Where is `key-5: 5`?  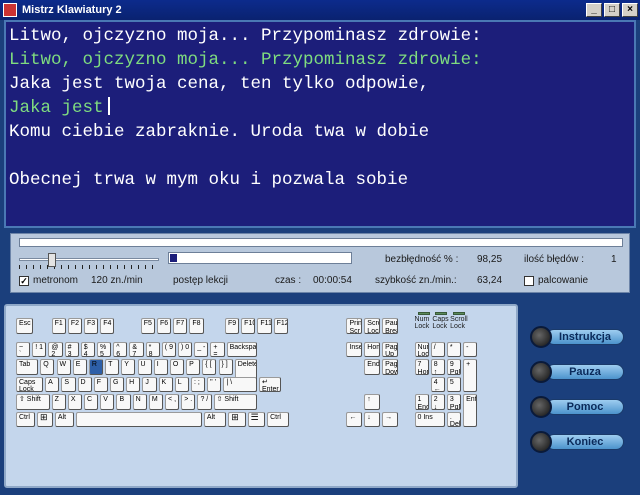
key-5: 5 is located at coordinates (454, 384).